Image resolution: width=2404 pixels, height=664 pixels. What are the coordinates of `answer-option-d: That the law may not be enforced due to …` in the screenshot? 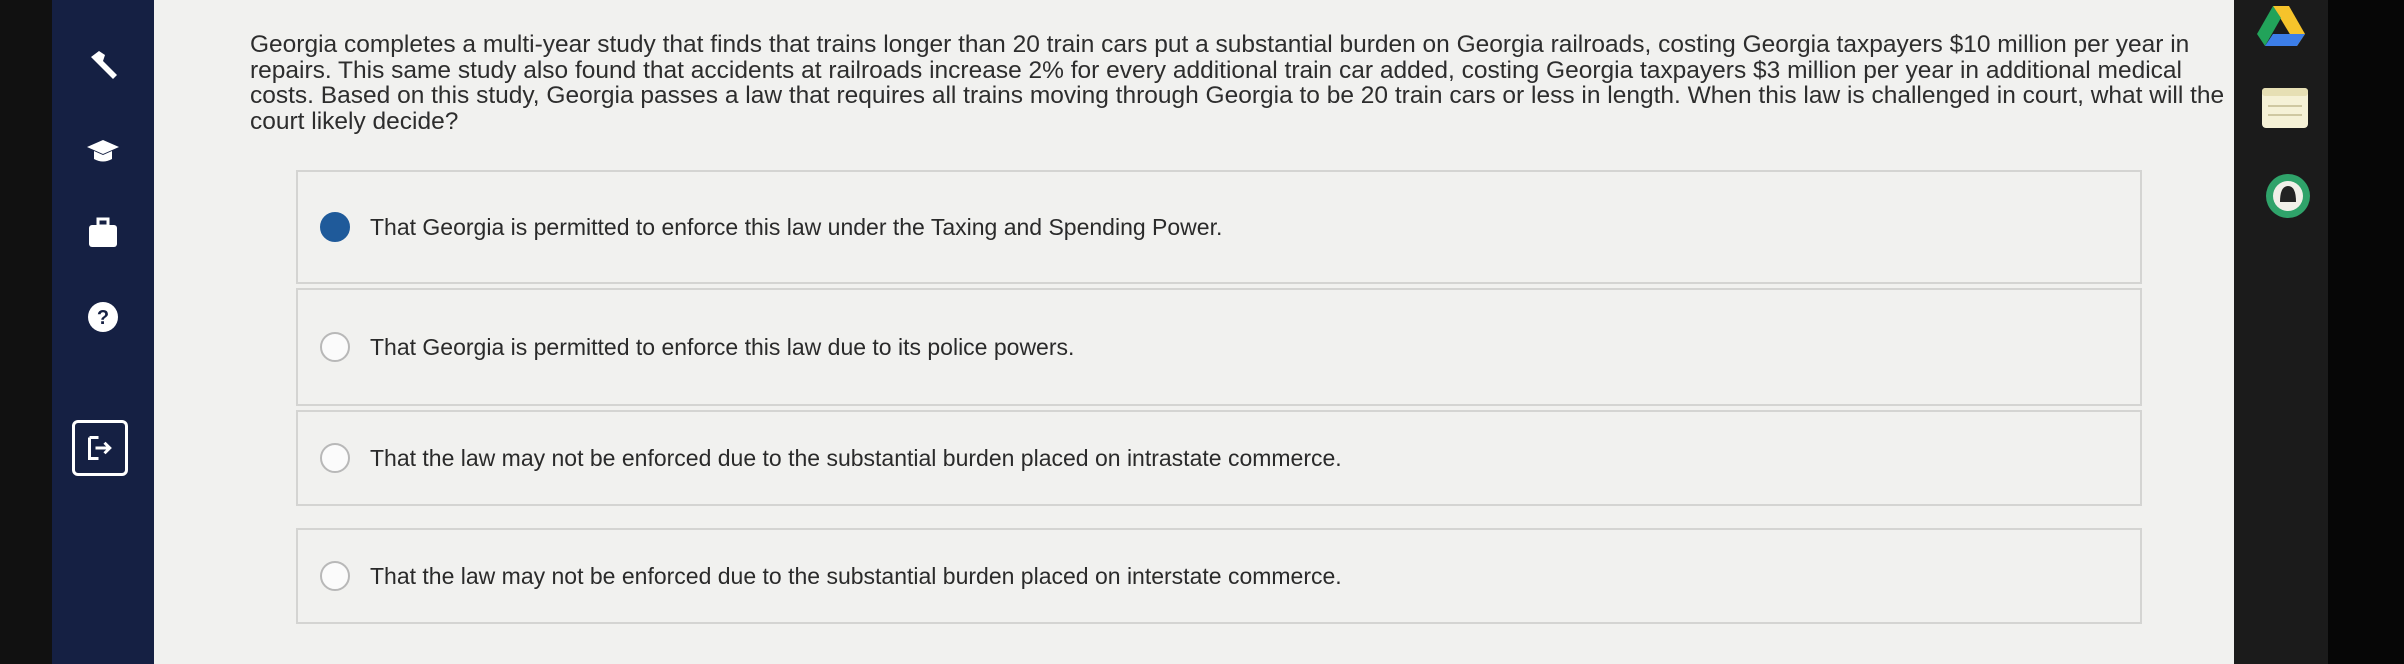 It's located at (1219, 576).